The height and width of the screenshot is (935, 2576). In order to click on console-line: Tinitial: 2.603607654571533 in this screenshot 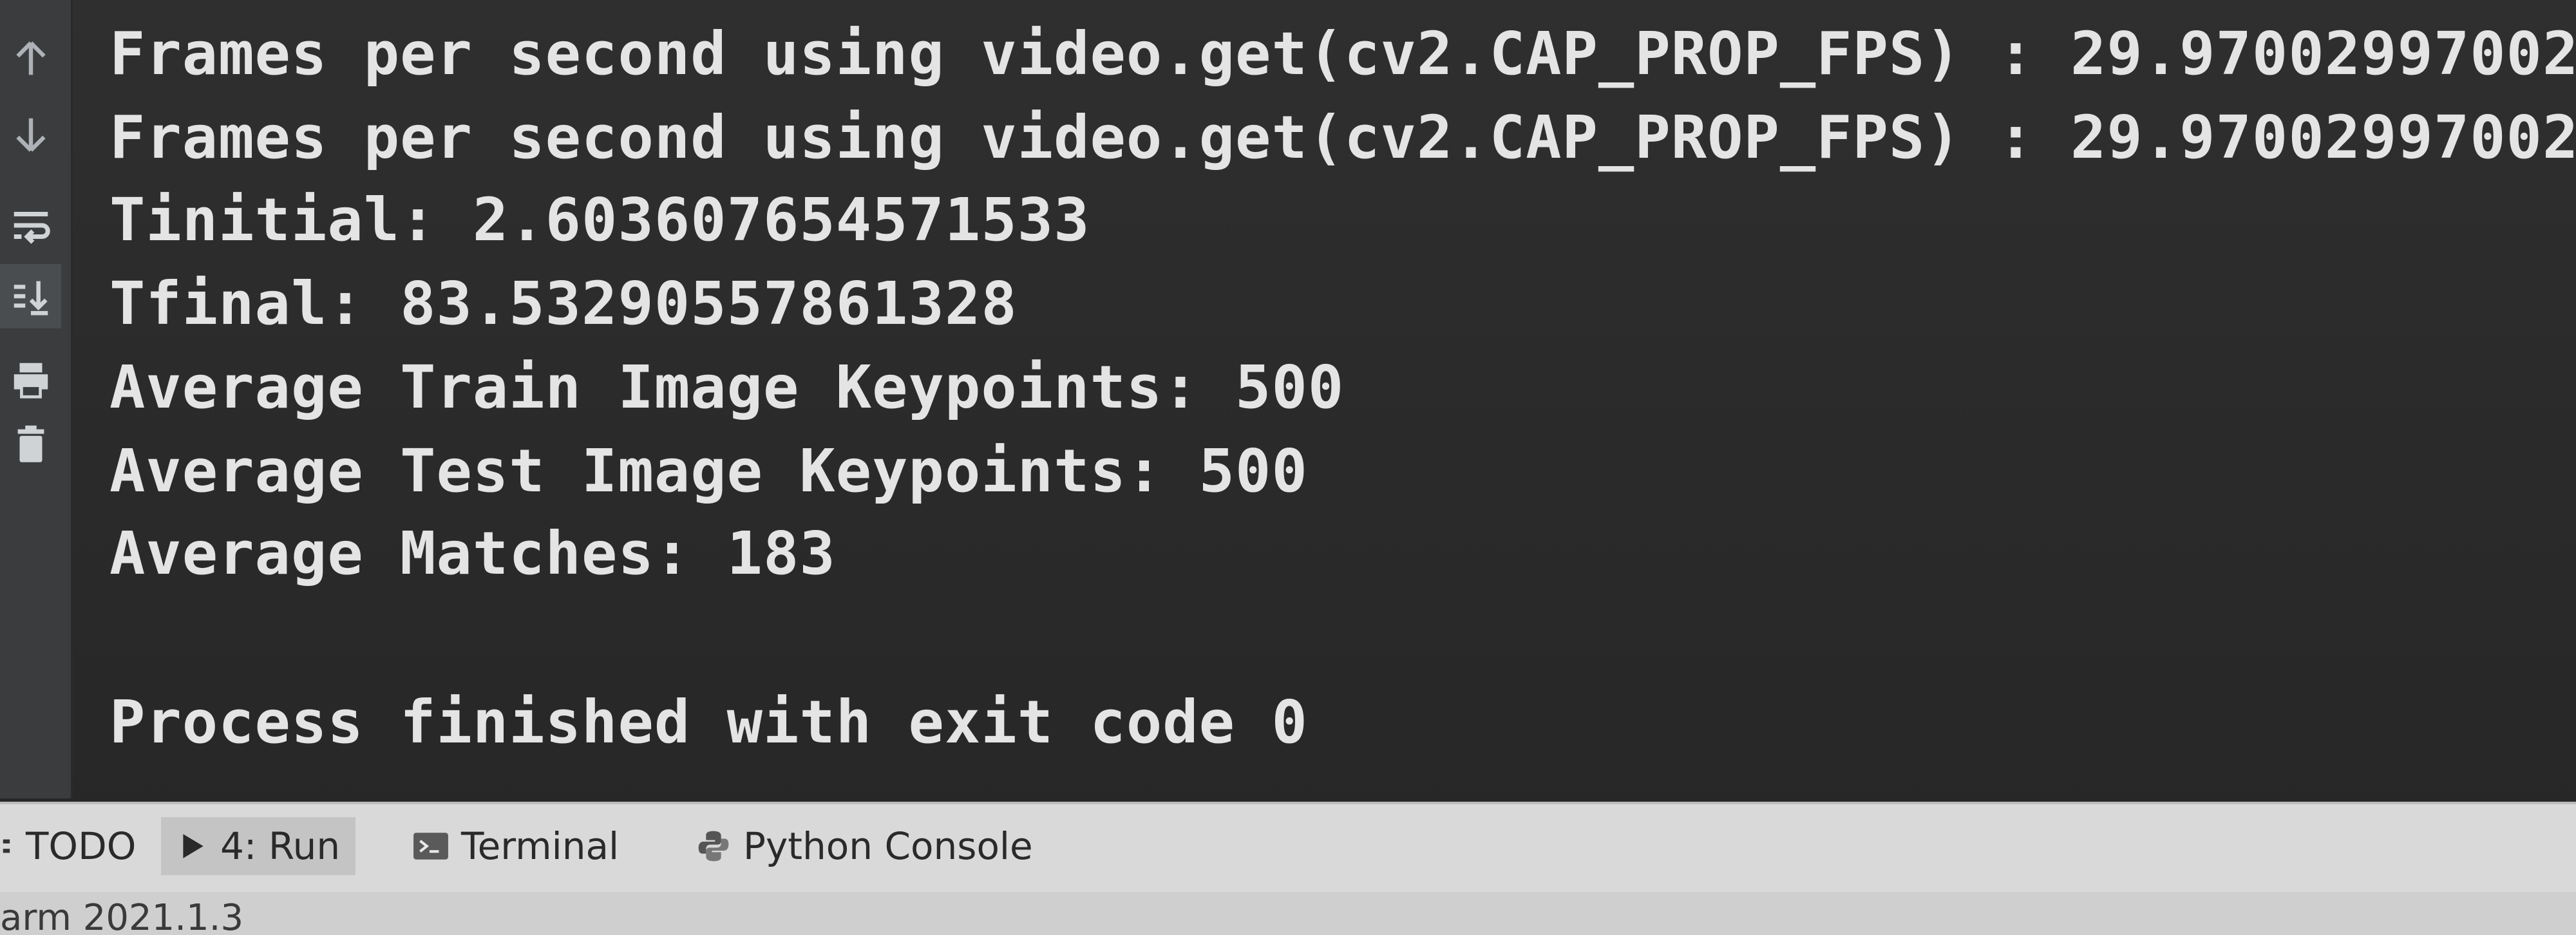, I will do `click(599, 219)`.